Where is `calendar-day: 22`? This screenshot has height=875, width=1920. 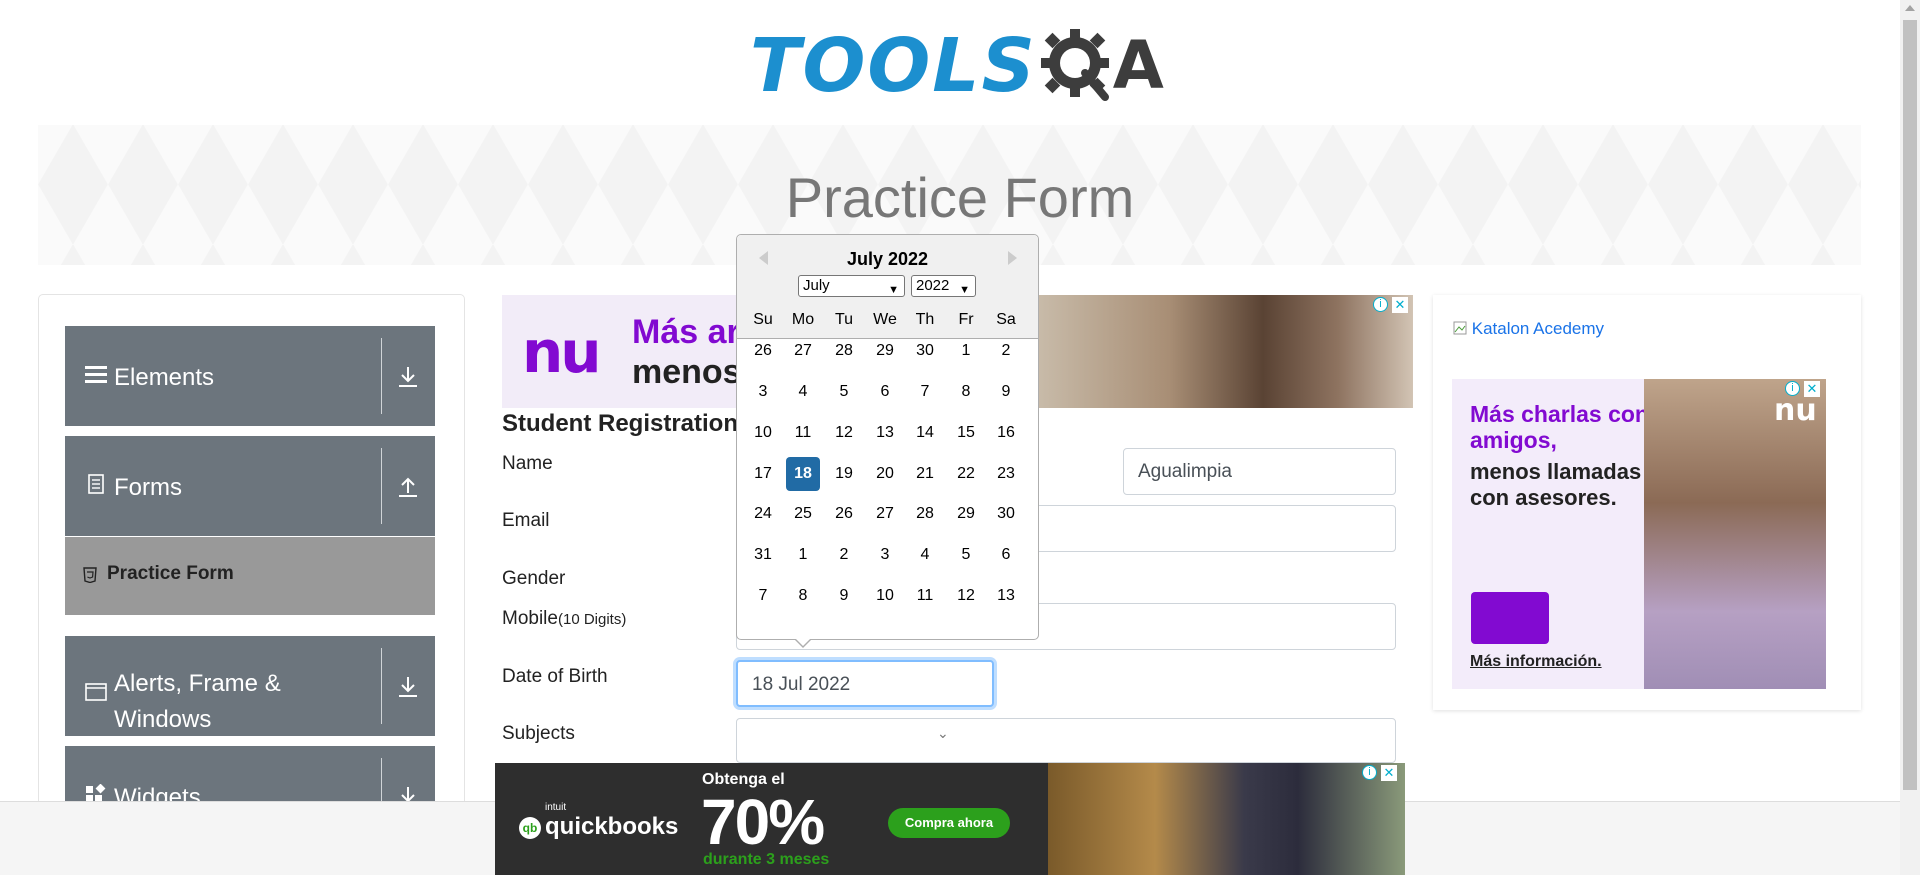 calendar-day: 22 is located at coordinates (966, 474).